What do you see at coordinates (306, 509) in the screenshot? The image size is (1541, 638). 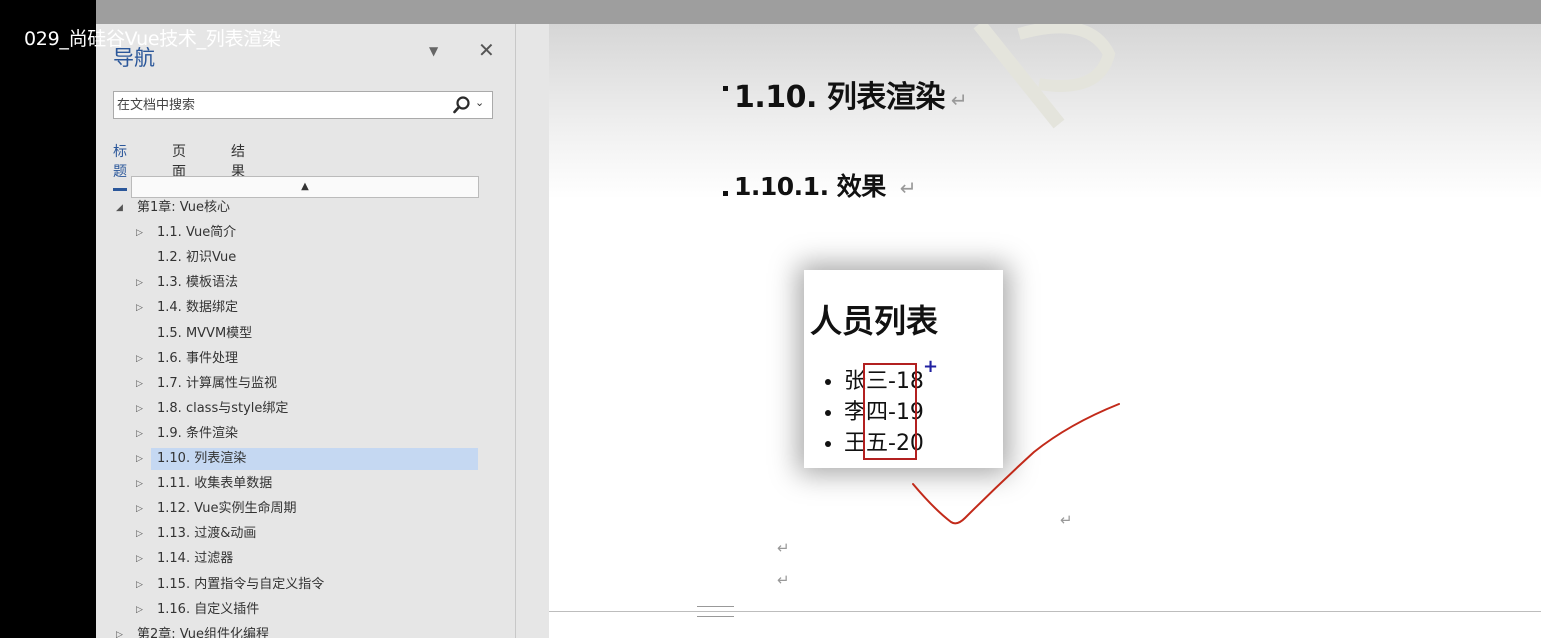 I see `tree-item: ▷ 1.12. Vue实例生命周期` at bounding box center [306, 509].